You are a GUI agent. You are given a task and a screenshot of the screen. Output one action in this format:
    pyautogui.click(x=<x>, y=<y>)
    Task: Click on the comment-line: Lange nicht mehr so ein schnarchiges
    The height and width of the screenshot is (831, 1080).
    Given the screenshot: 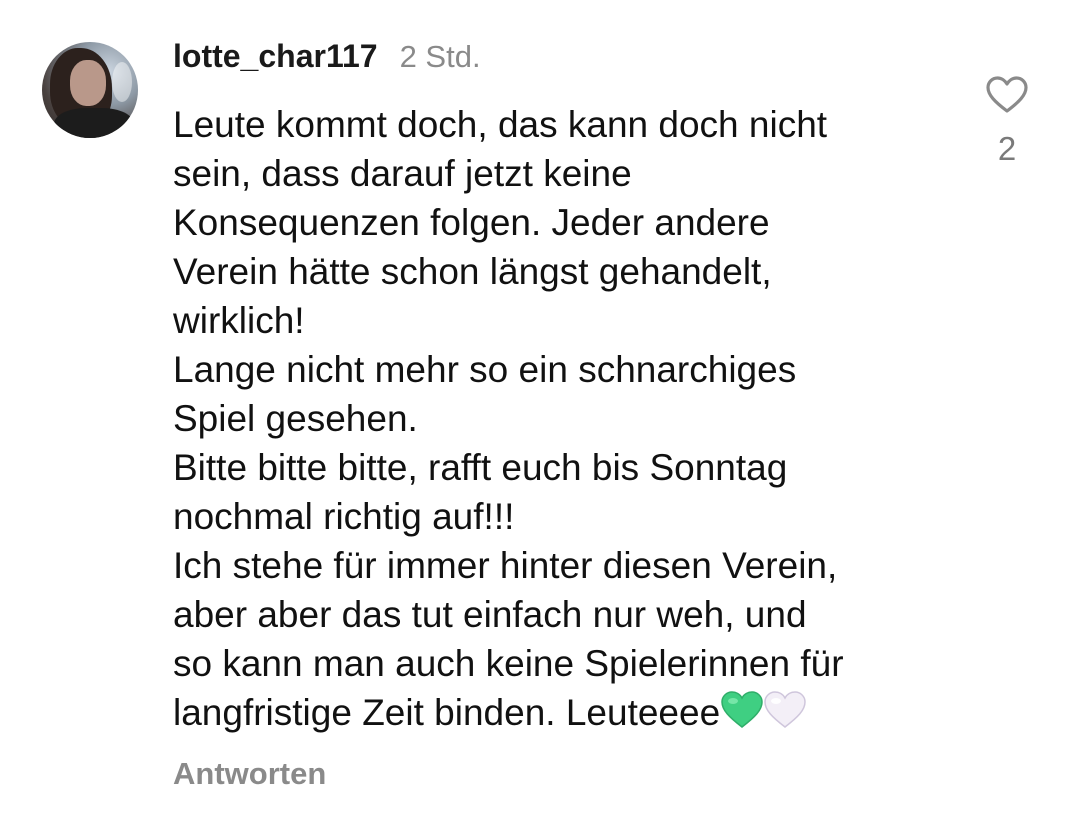 What is the action you would take?
    pyautogui.click(x=485, y=369)
    